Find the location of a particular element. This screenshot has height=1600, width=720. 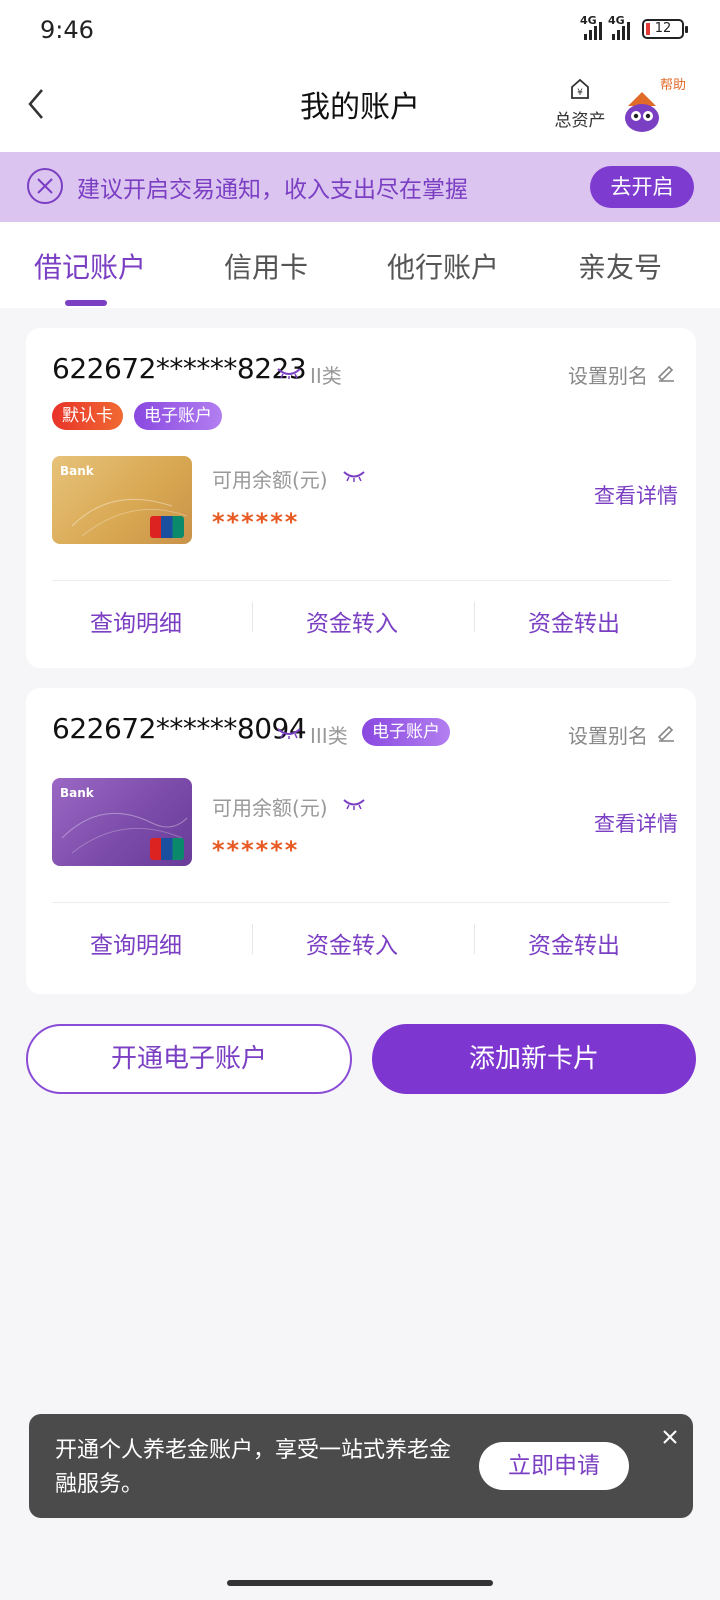

wallet-home-icon: ¥ is located at coordinates (580, 88).